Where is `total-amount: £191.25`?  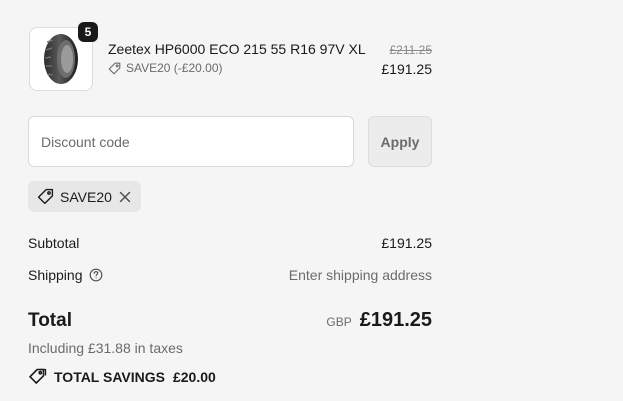 total-amount: £191.25 is located at coordinates (395, 320).